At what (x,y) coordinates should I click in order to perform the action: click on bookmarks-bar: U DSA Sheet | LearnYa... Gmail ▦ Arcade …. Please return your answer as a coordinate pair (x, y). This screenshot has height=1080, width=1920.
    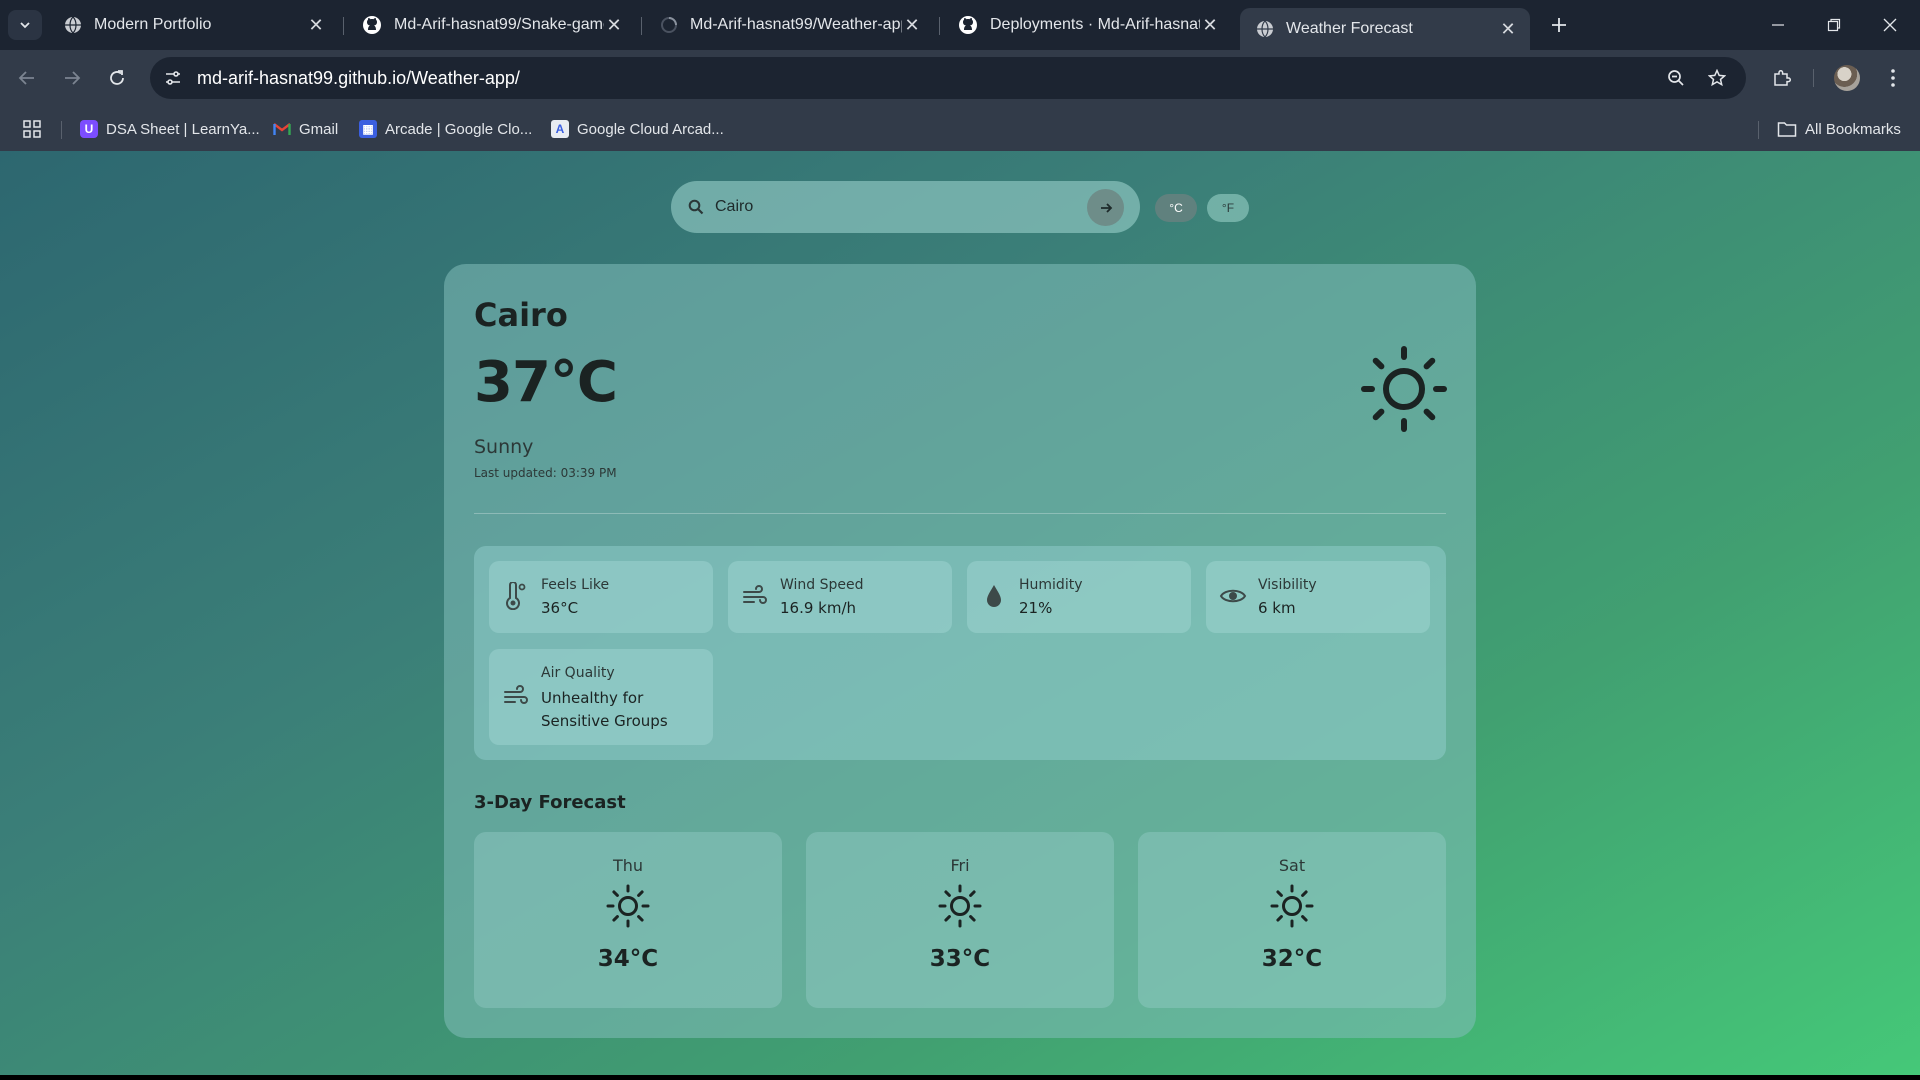
    Looking at the image, I should click on (960, 129).